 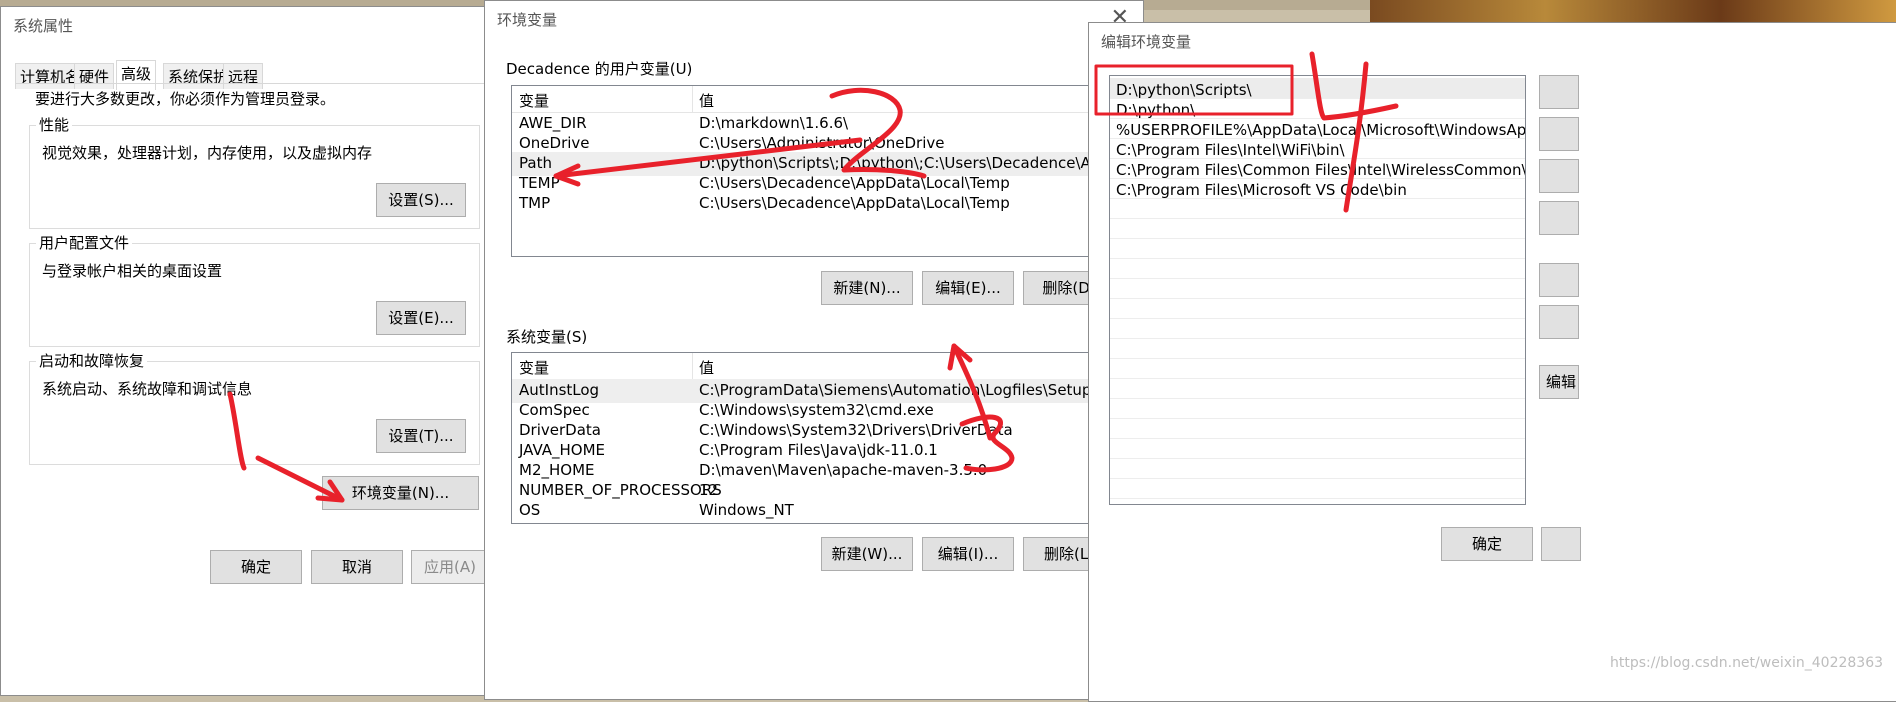 I want to click on variable-value: C:\Users\Decadence\AppData\Local\Temp, so click(x=854, y=203).